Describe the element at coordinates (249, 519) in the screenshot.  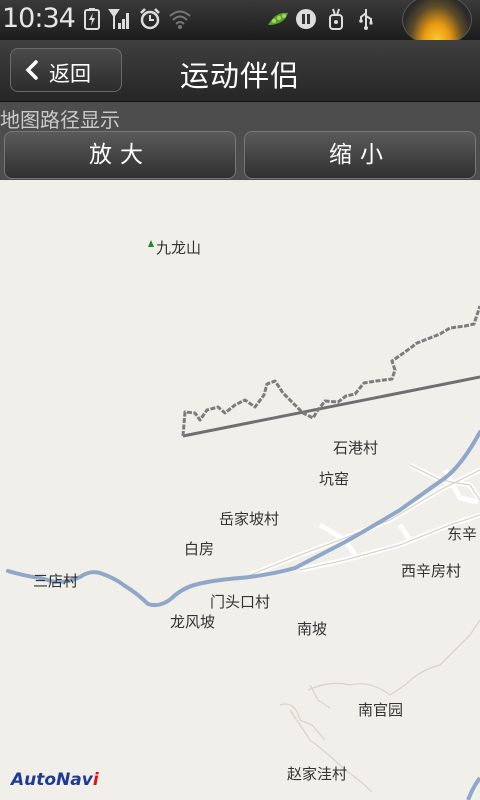
I see `place-label: 岳家坡村` at that location.